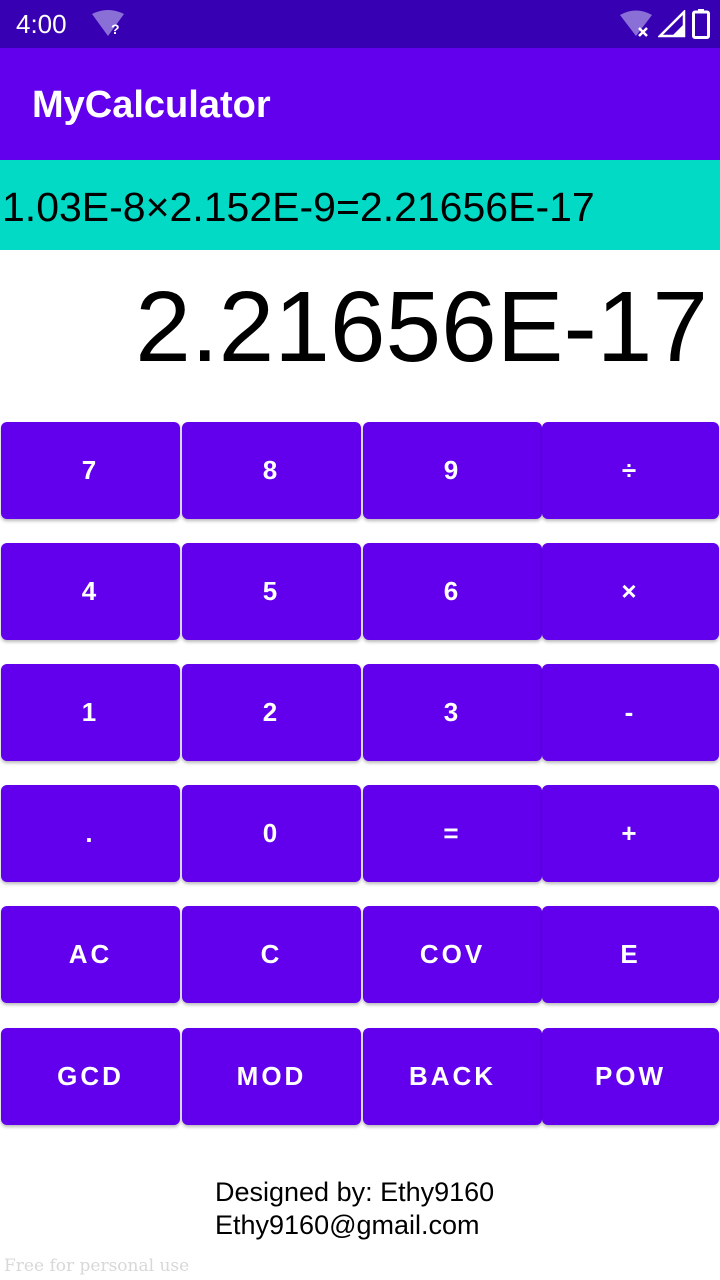 This screenshot has width=720, height=1280. Describe the element at coordinates (108, 23) in the screenshot. I see `wifi-question-icon: ?` at that location.